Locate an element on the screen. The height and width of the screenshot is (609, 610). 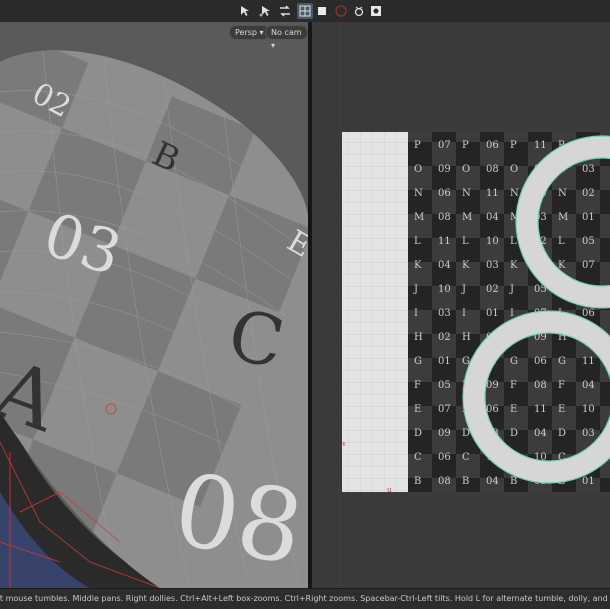
uv-axis-v: v is located at coordinates (343, 444).